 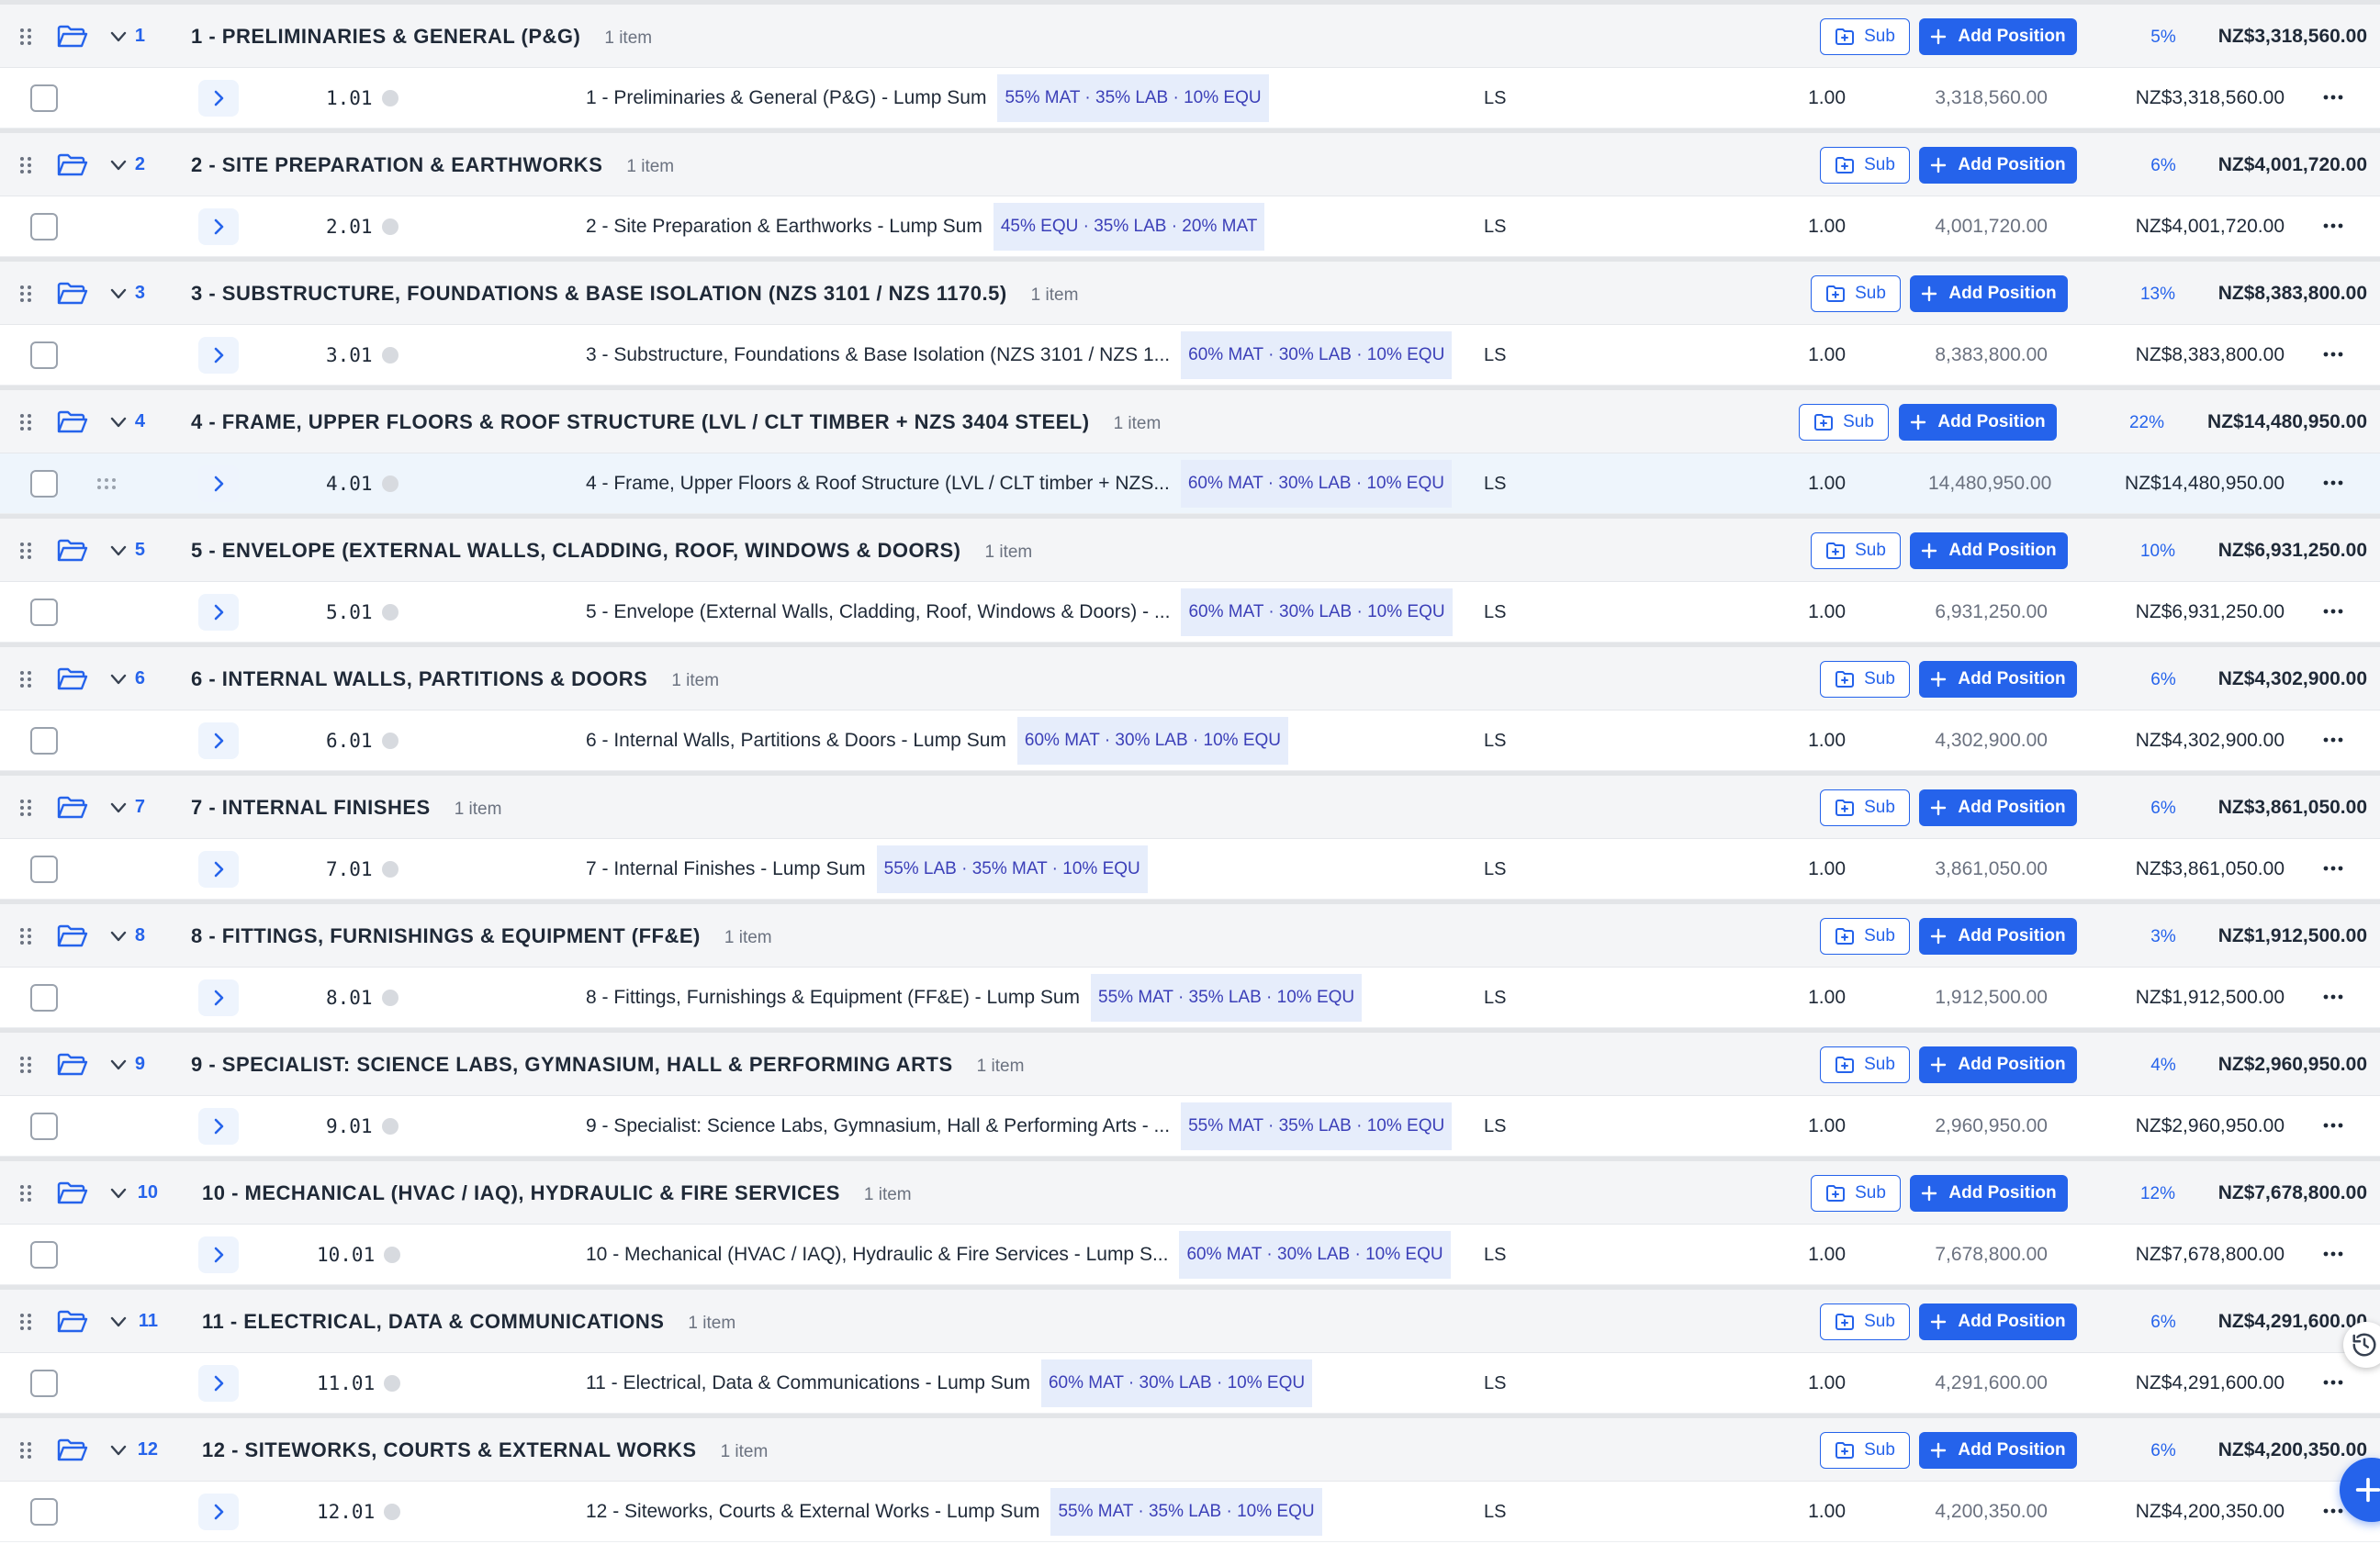 What do you see at coordinates (1988, 1255) in the screenshot?
I see `position-rate: 7,678,800.00` at bounding box center [1988, 1255].